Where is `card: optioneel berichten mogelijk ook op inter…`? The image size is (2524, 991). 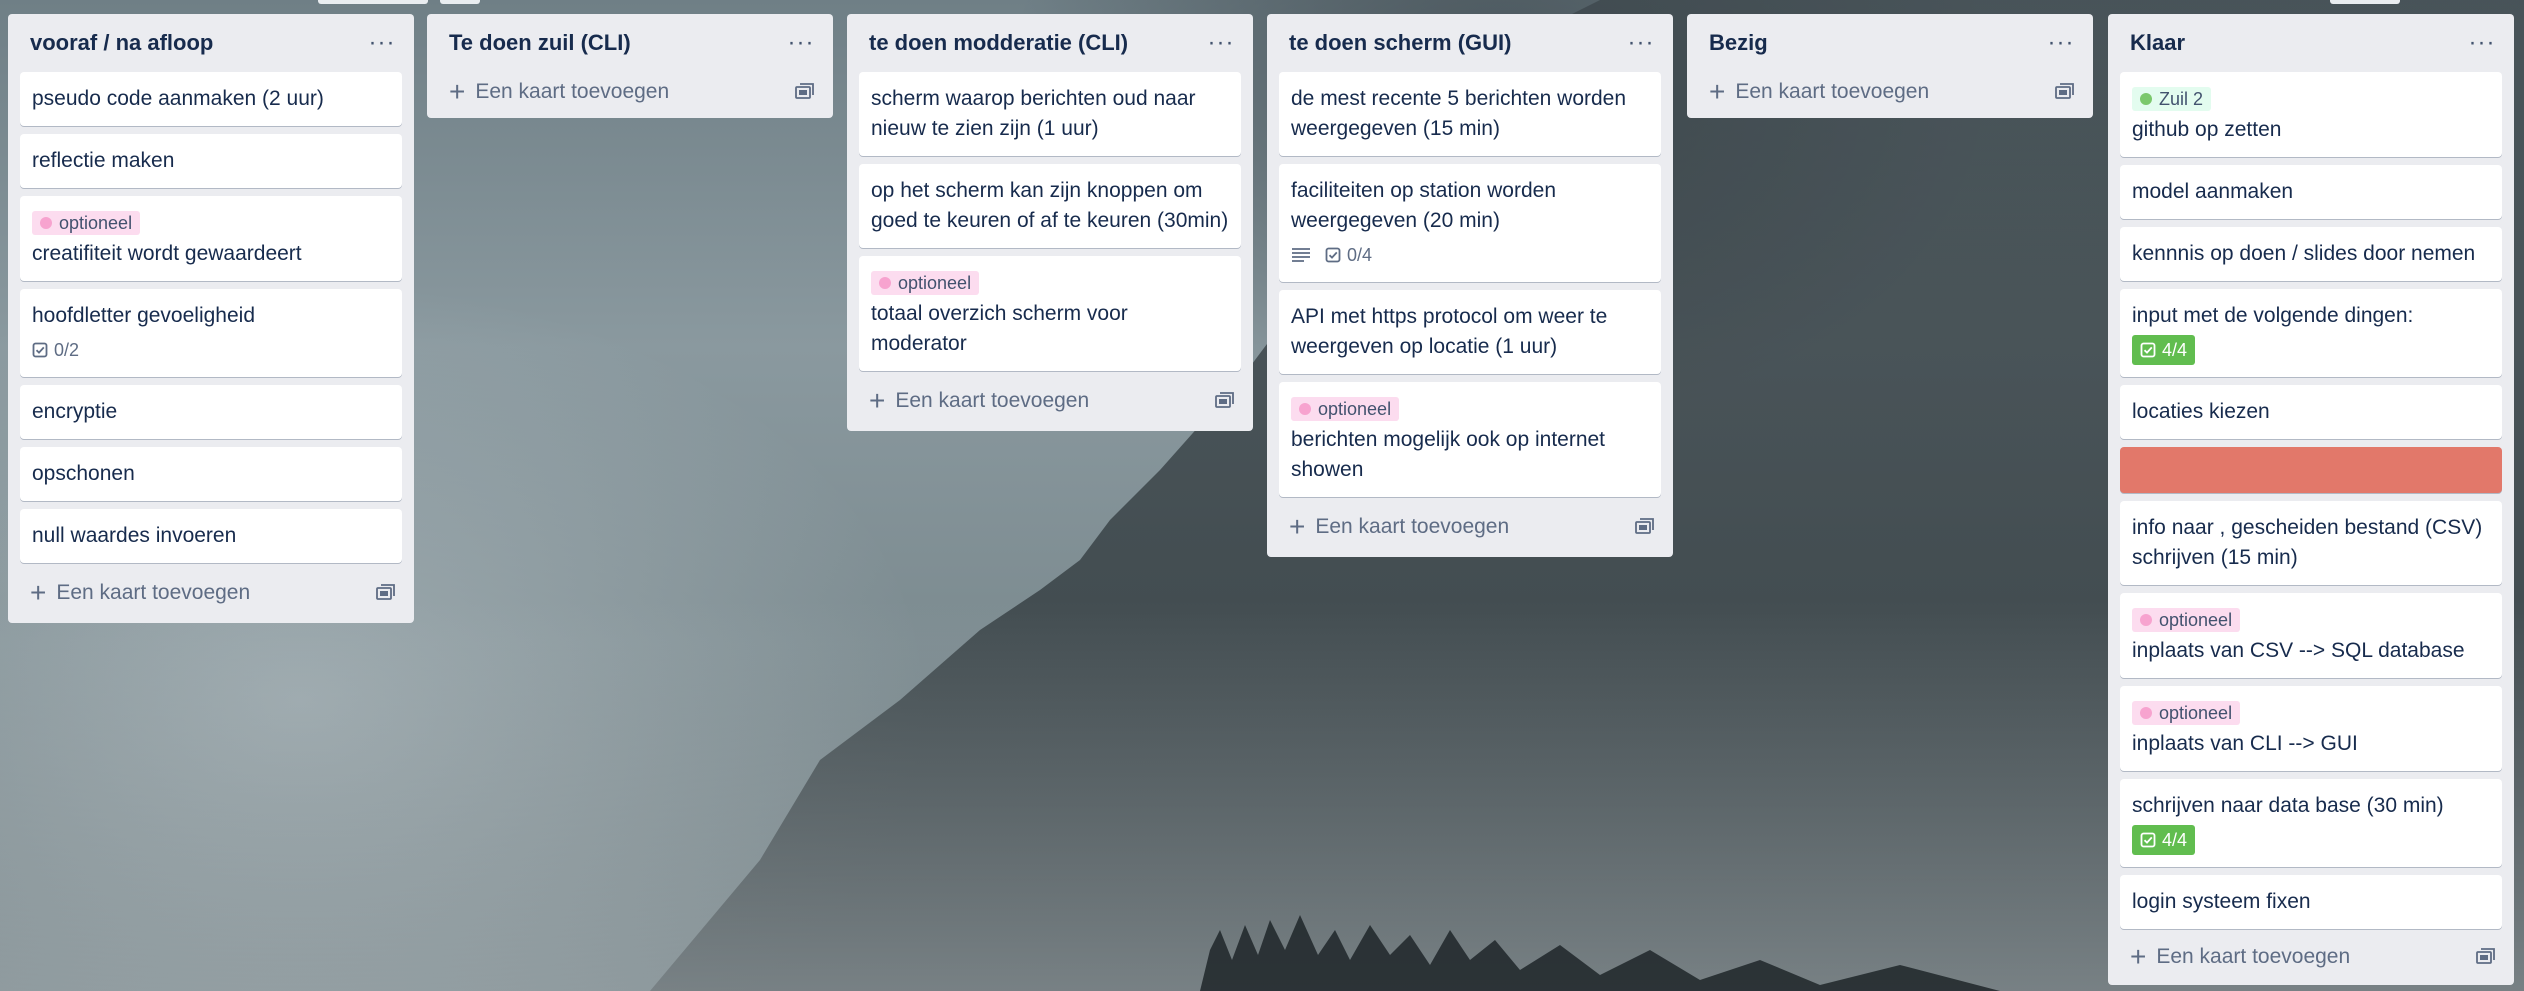 card: optioneel berichten mogelijk ook op inter… is located at coordinates (1470, 439).